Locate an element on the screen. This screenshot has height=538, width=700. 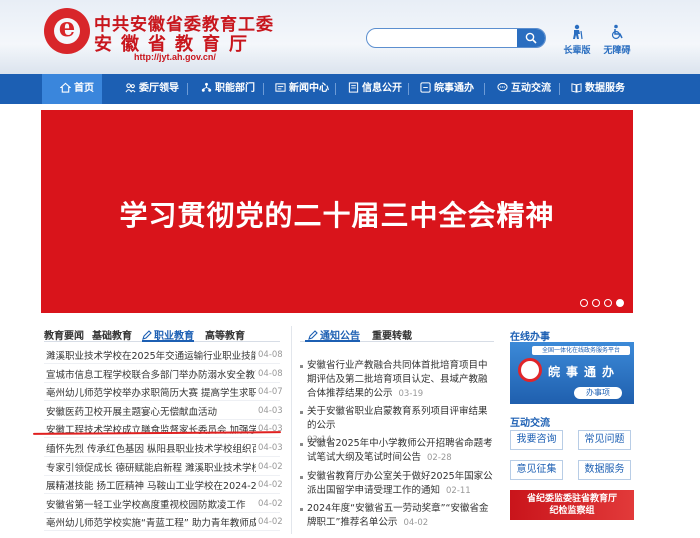
discipline-inspection-banner: 省纪委监委驻省教育厅 纪检监察组 is located at coordinates (572, 505).